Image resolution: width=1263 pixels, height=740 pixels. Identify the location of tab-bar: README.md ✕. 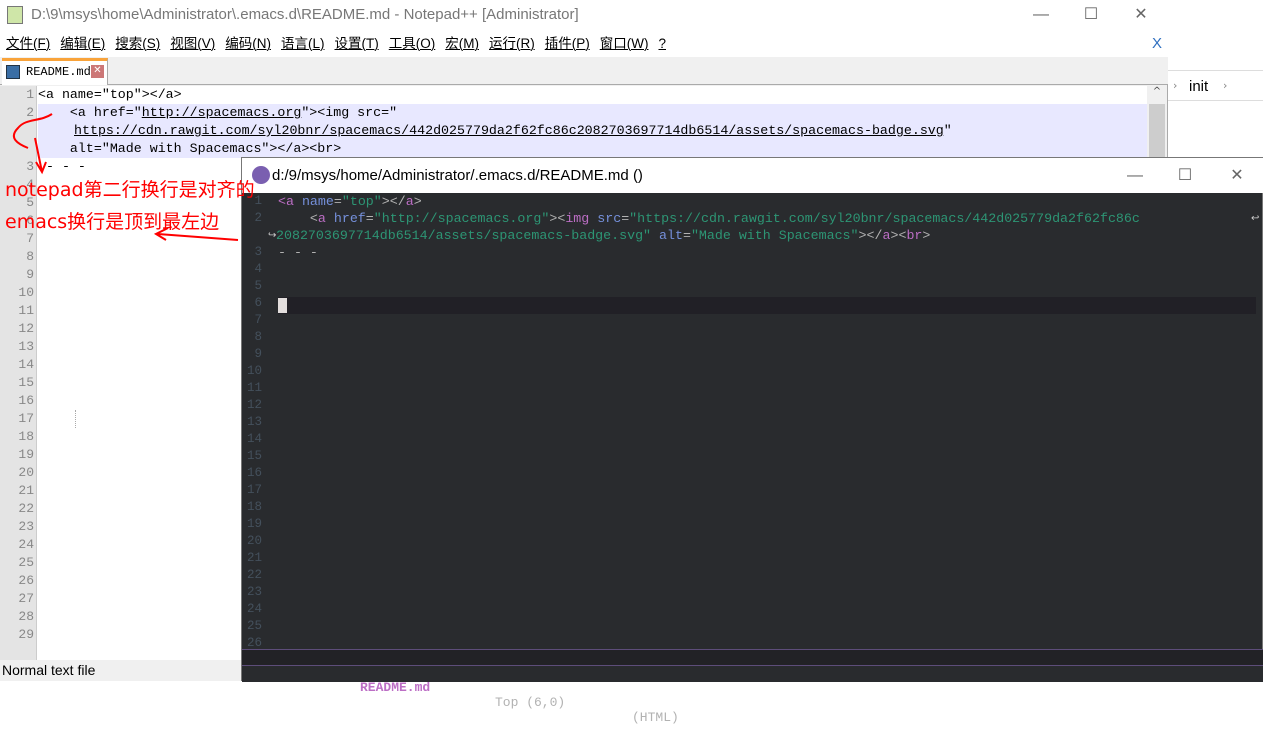
(584, 71).